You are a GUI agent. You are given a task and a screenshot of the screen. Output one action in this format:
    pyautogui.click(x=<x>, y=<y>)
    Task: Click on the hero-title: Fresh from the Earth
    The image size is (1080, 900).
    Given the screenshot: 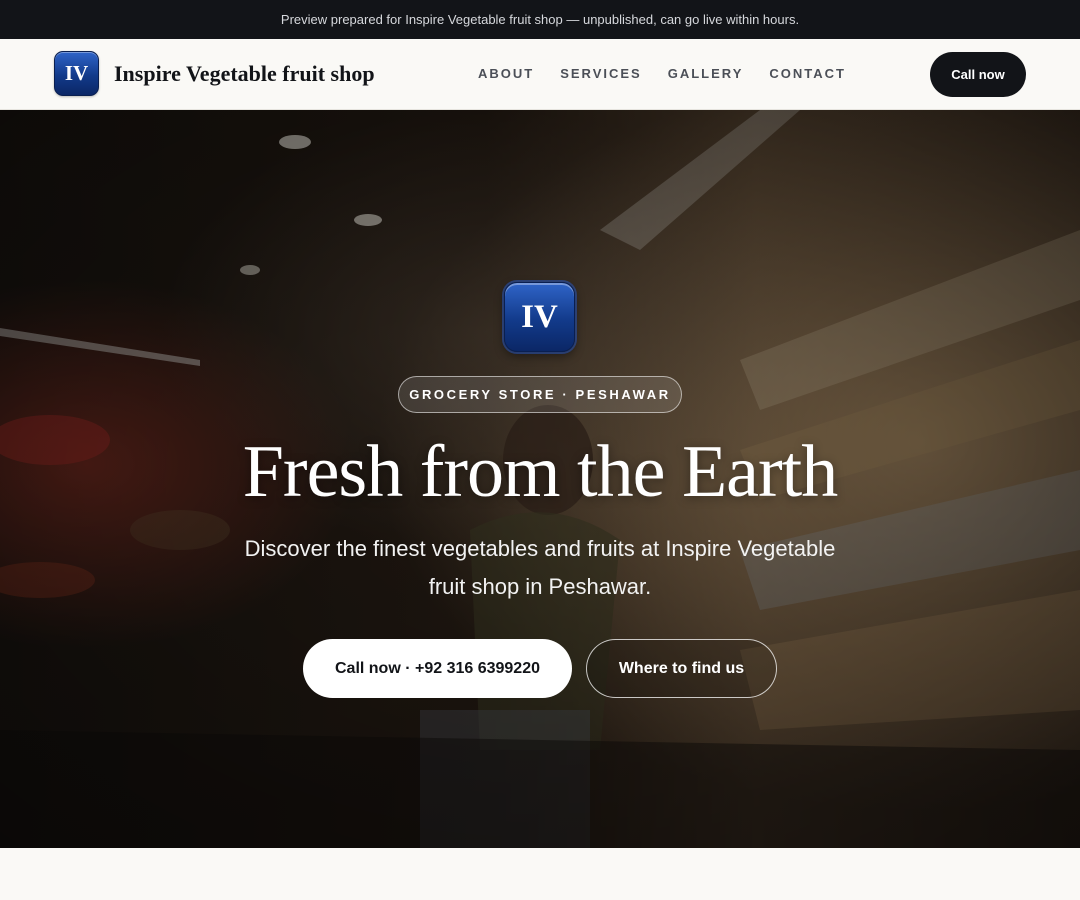 What is the action you would take?
    pyautogui.click(x=540, y=472)
    